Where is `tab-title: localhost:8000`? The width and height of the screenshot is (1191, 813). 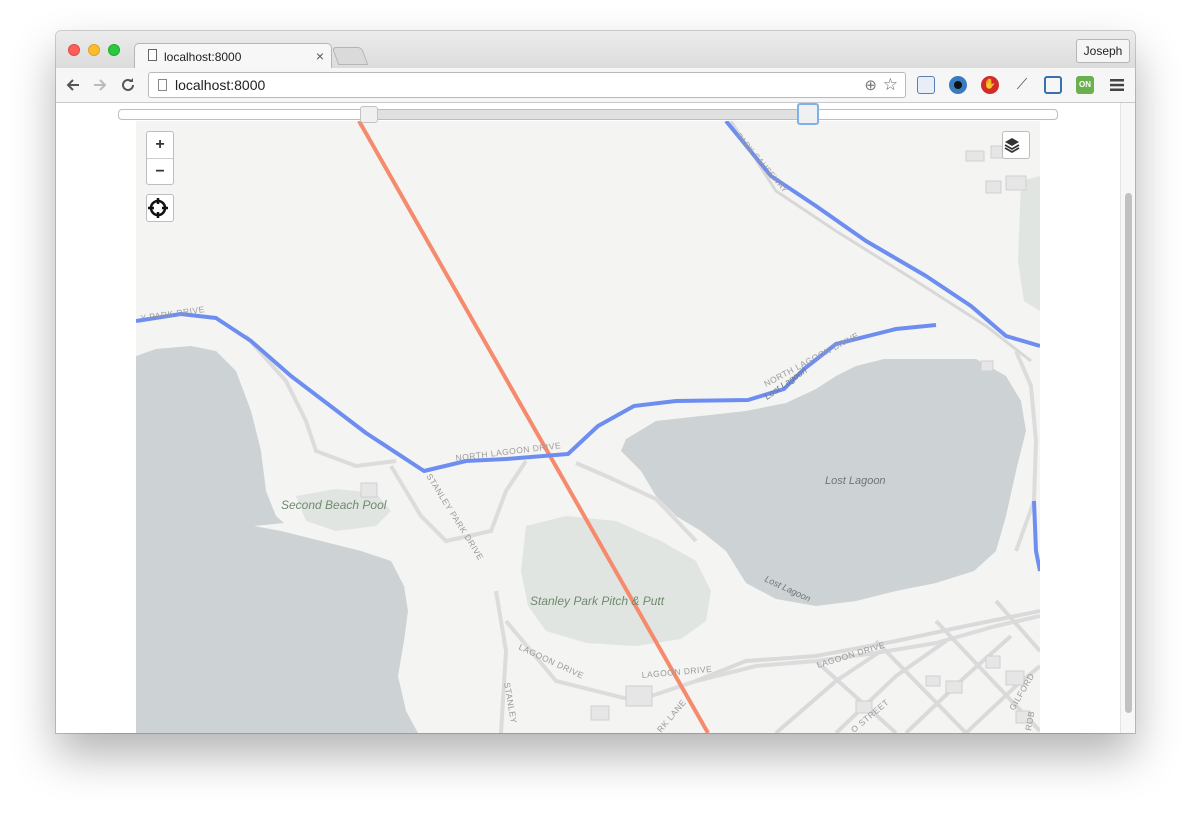
tab-title: localhost:8000 is located at coordinates (203, 57).